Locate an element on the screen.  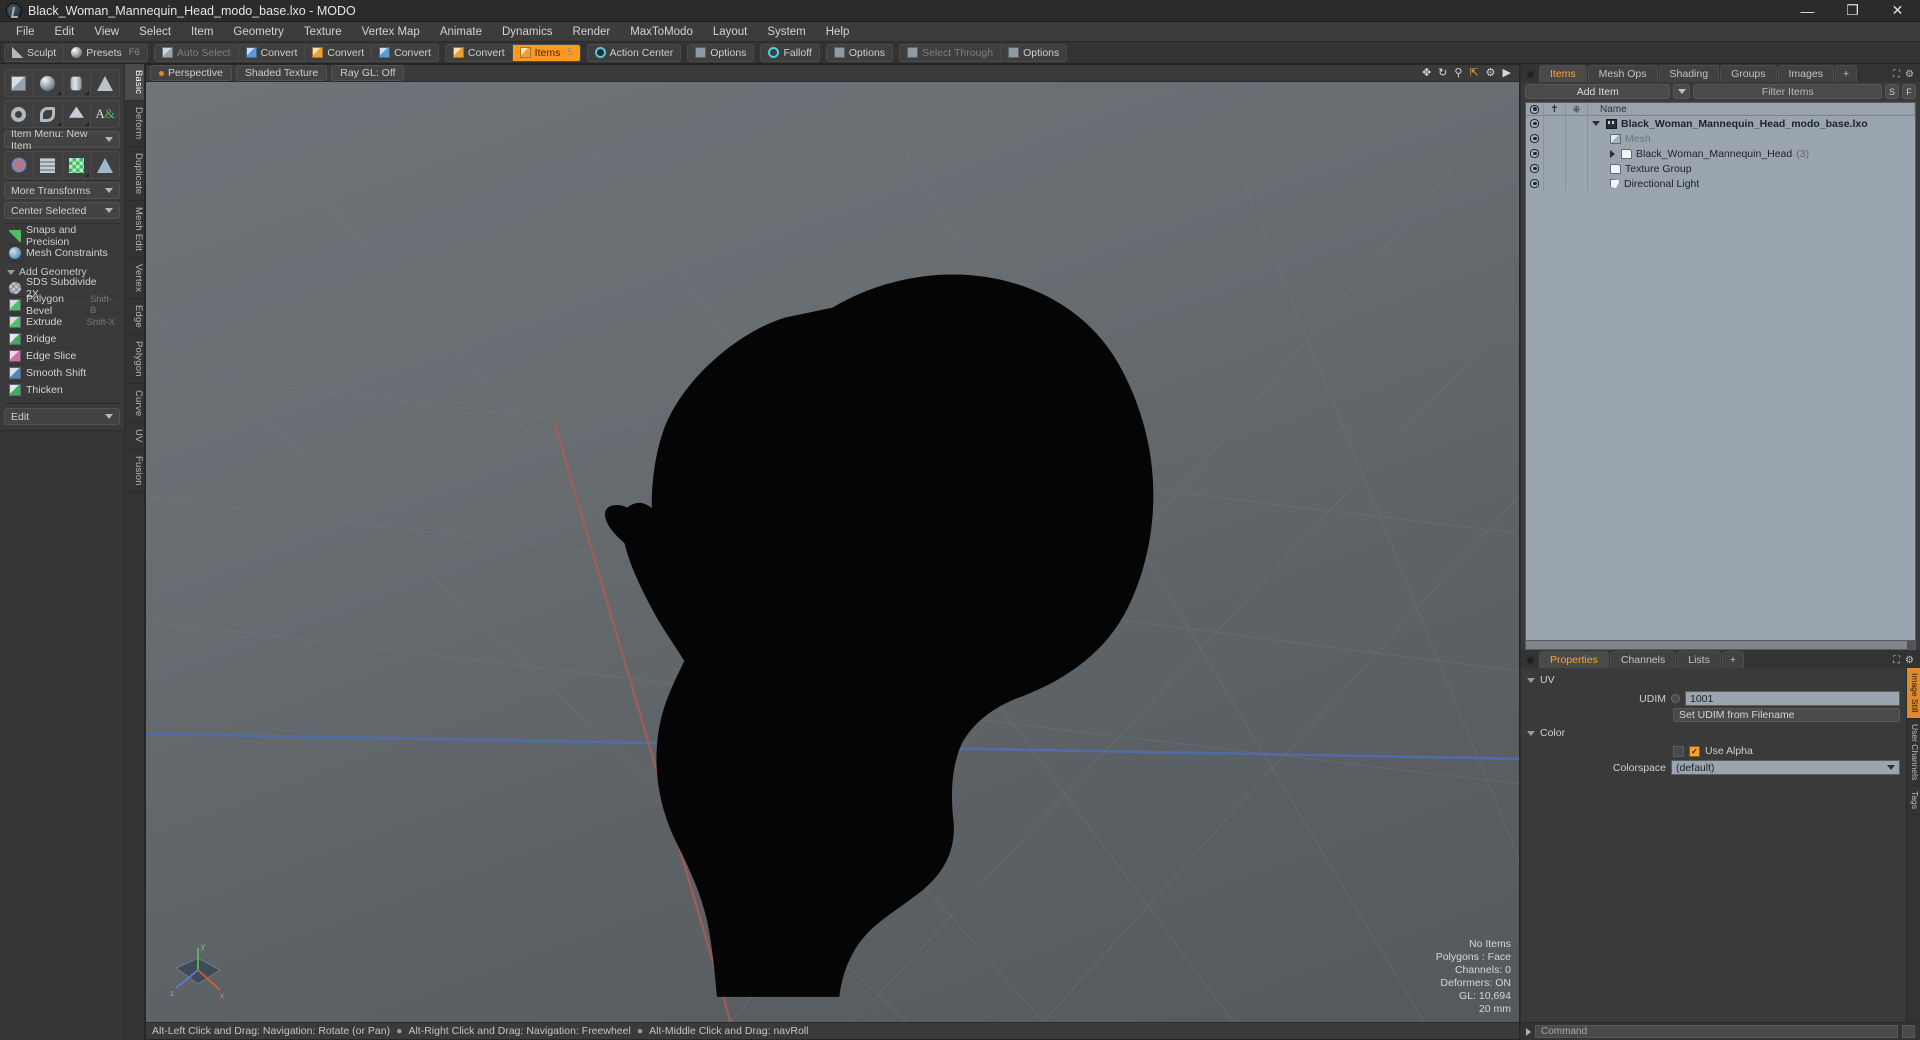
lattice-deform-button is located at coordinates (105, 165).